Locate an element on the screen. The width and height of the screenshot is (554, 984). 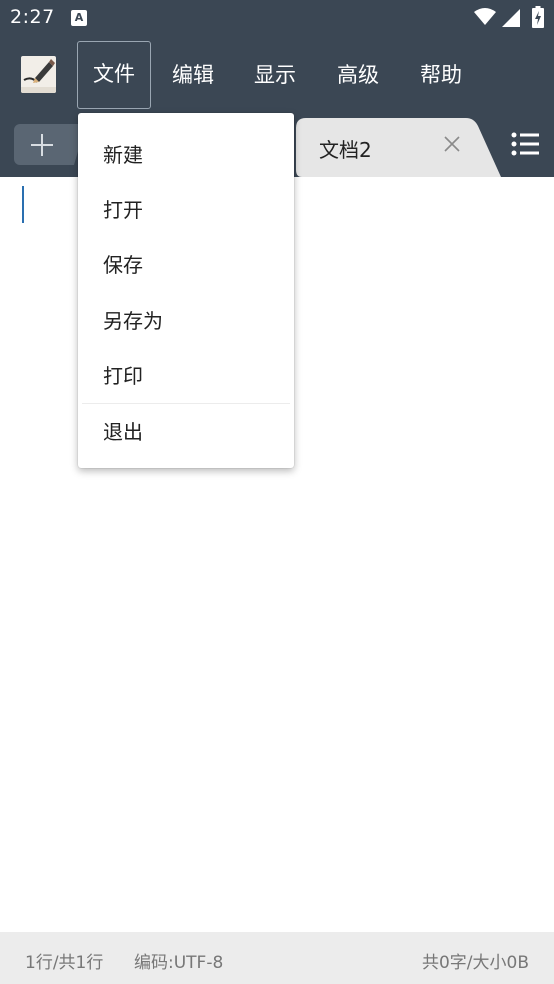
menu-advanced: 高级 is located at coordinates (358, 75).